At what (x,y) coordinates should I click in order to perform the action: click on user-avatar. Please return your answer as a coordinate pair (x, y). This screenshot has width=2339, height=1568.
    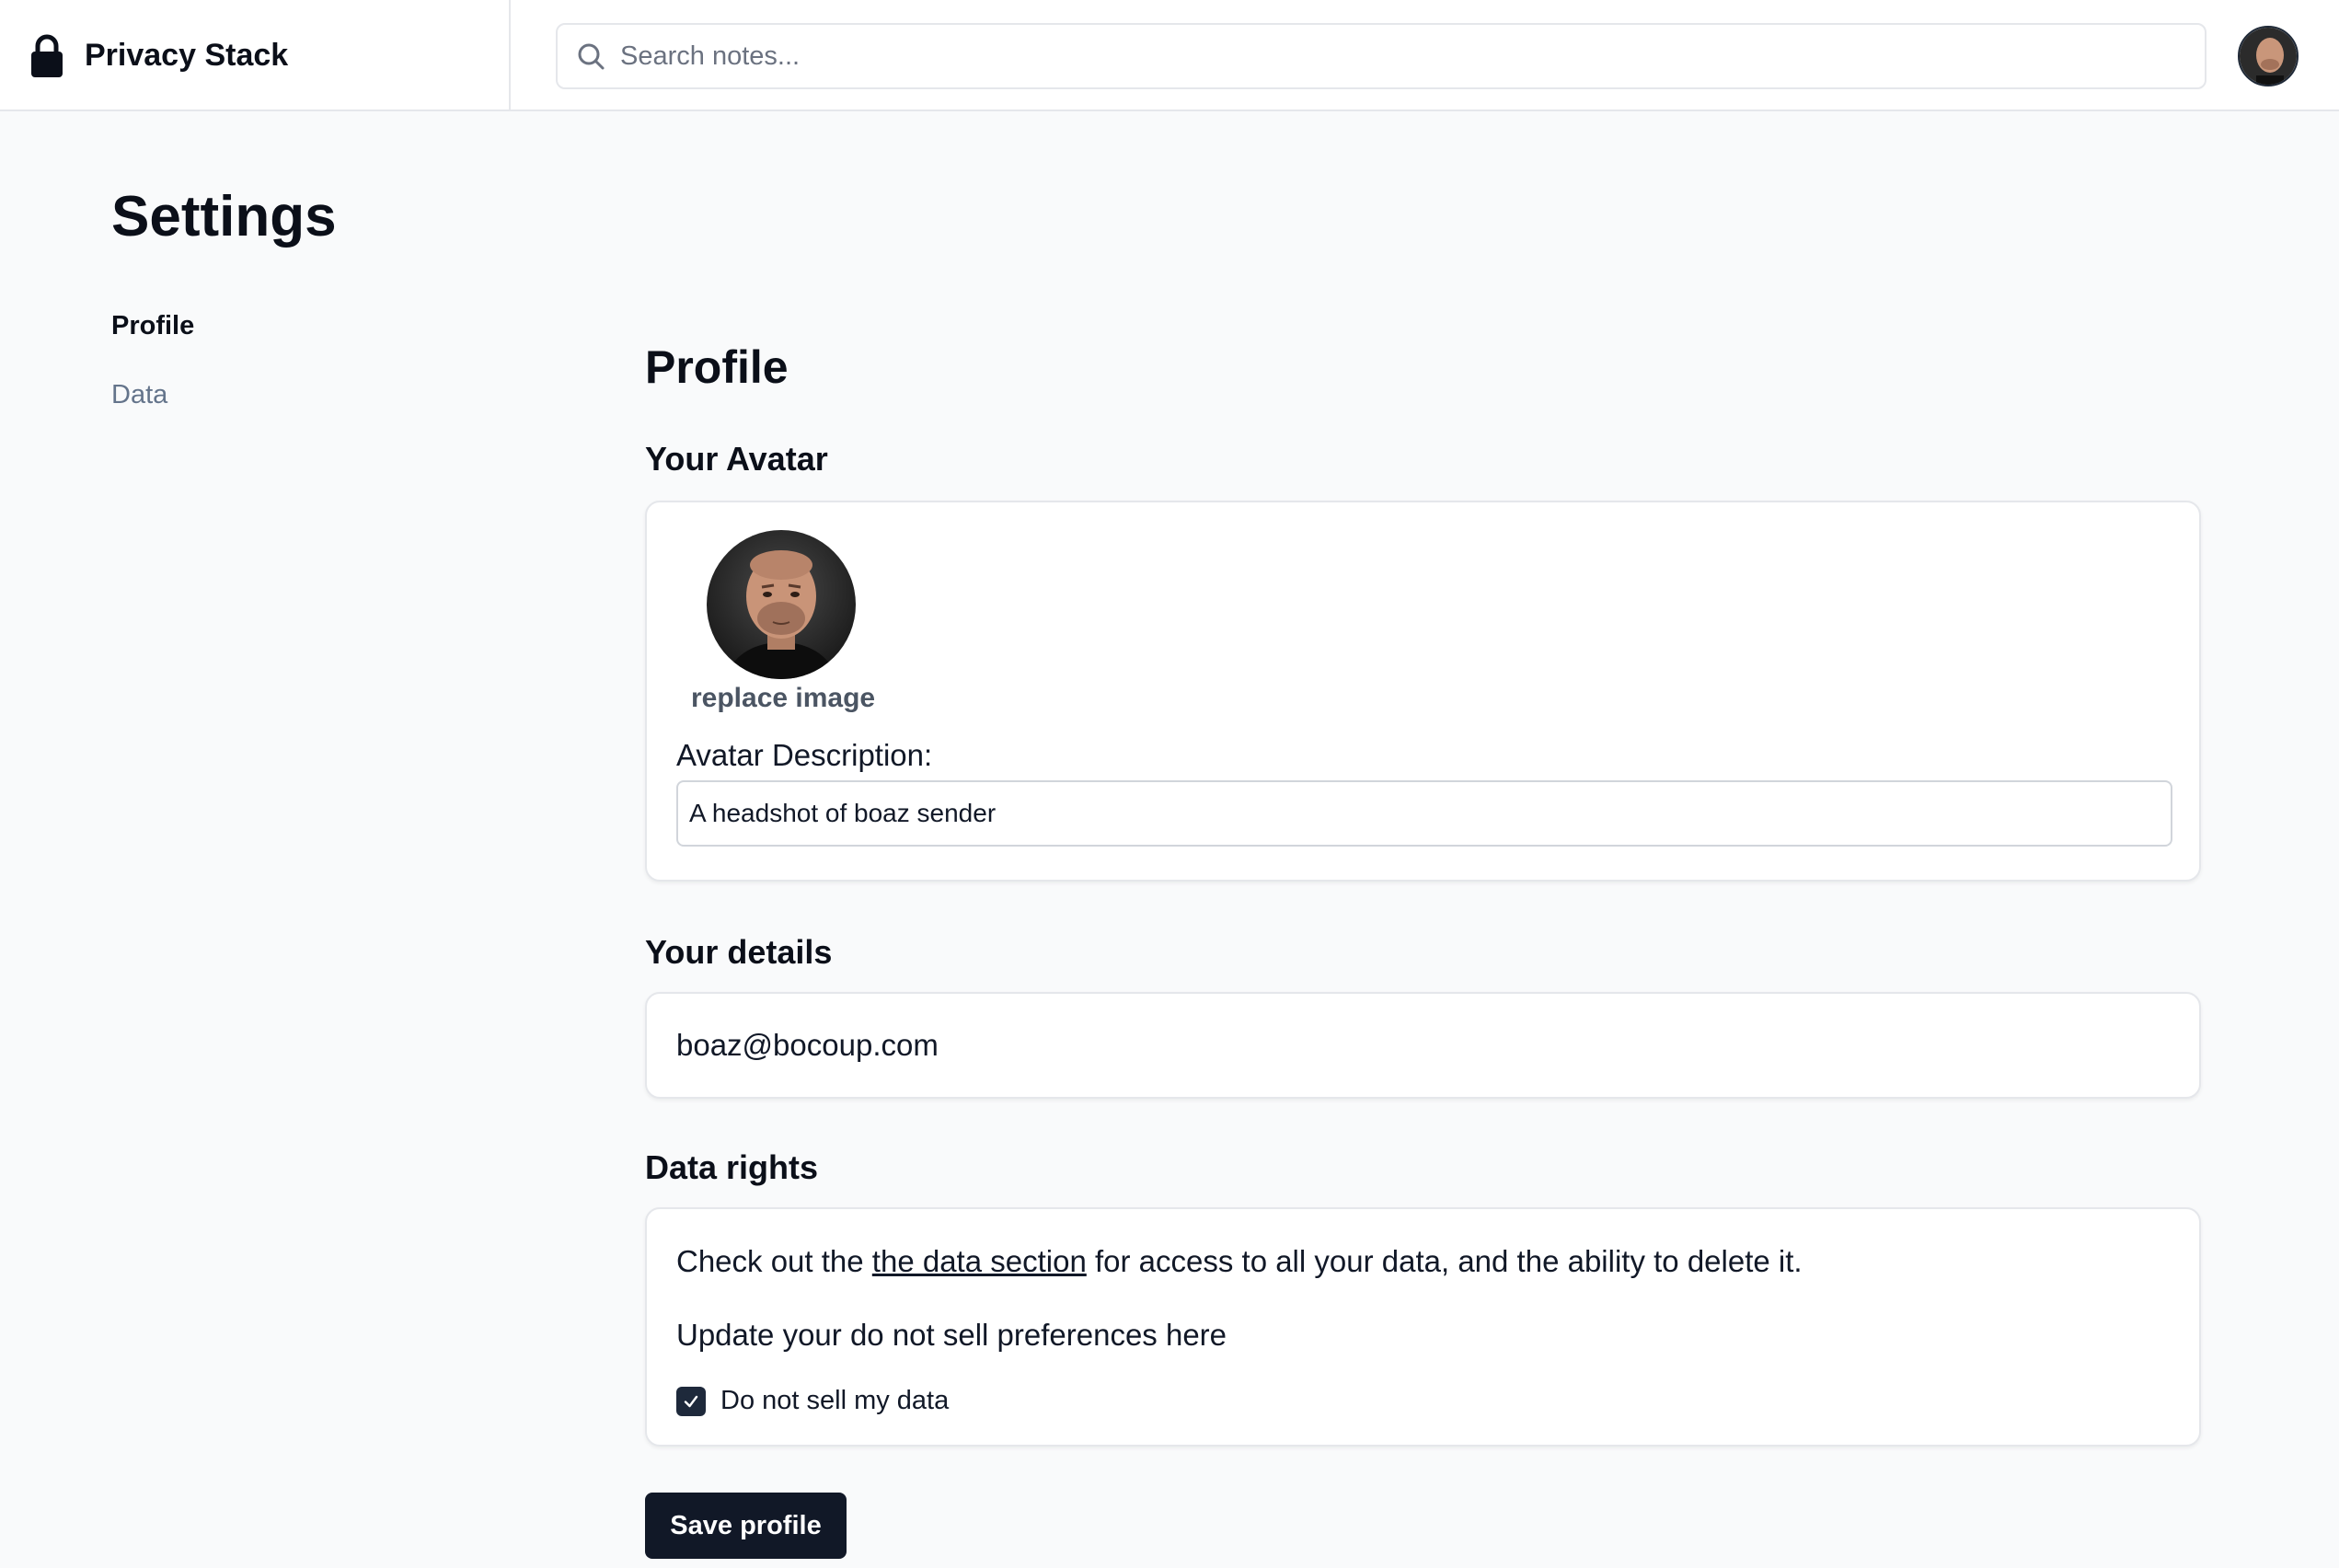
    Looking at the image, I should click on (2268, 56).